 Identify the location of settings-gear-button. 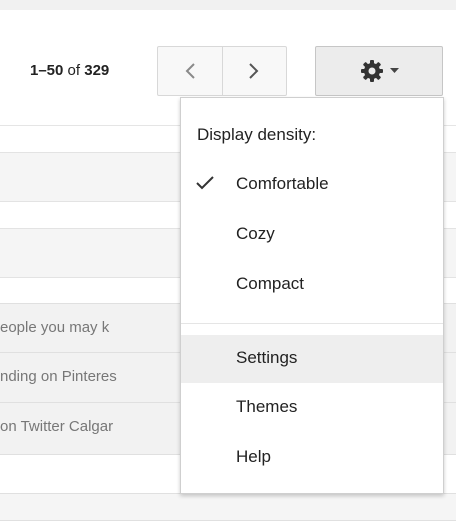
(379, 71).